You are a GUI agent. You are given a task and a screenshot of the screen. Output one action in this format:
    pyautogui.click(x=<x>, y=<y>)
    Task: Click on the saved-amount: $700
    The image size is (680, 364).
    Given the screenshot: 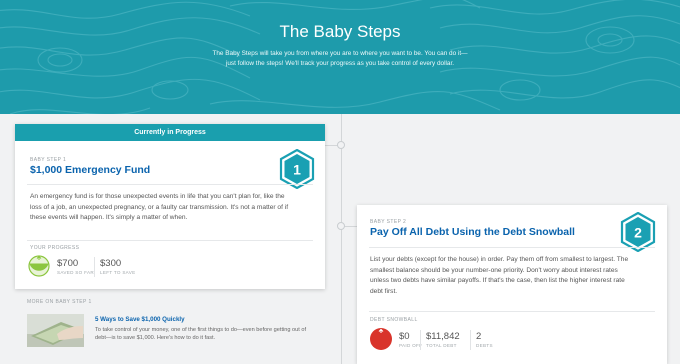 What is the action you would take?
    pyautogui.click(x=68, y=263)
    